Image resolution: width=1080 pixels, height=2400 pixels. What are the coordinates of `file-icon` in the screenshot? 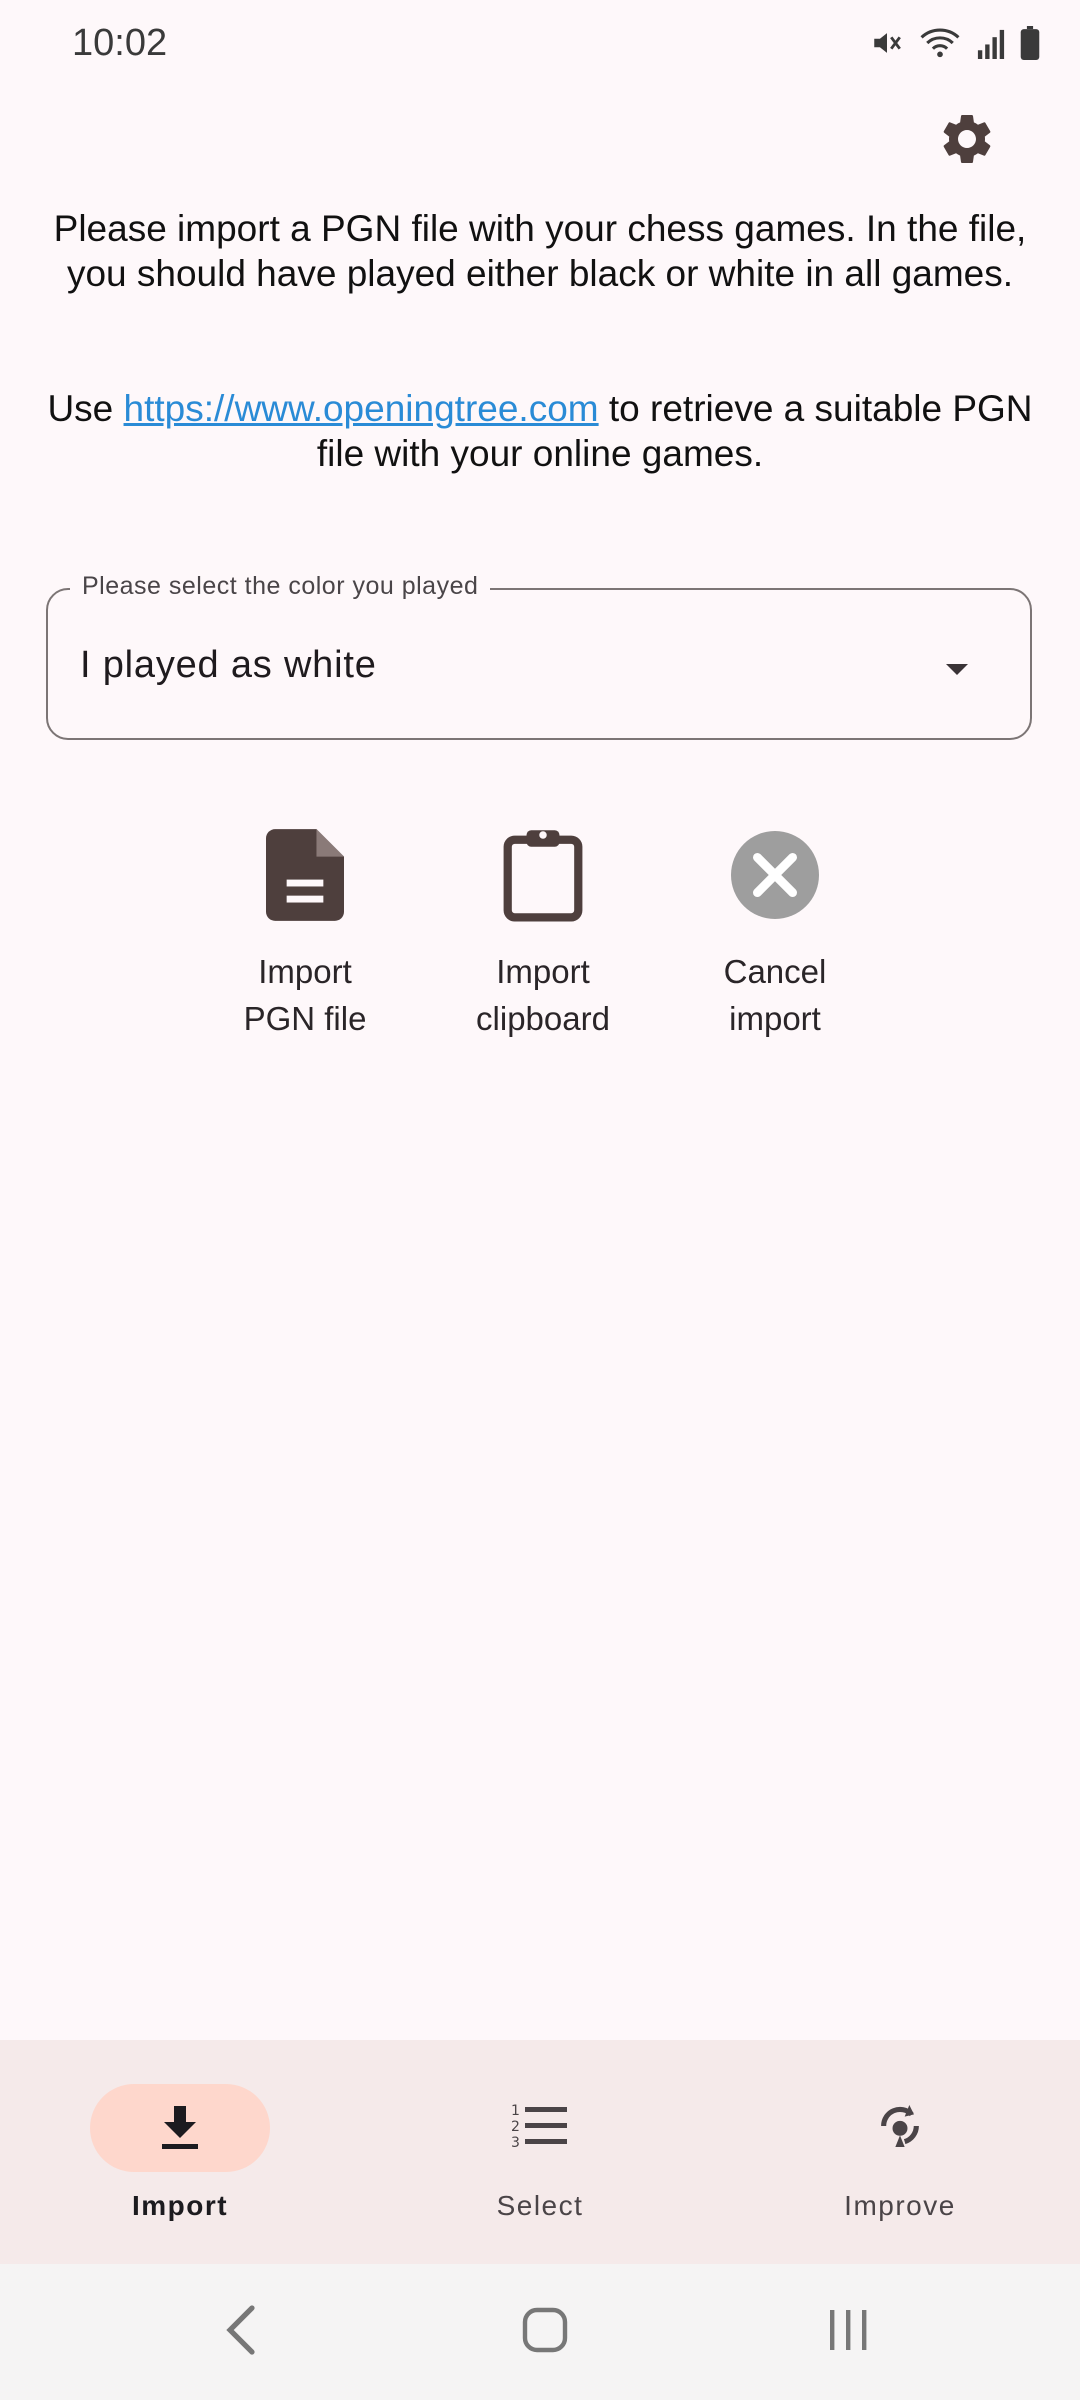 It's located at (305, 875).